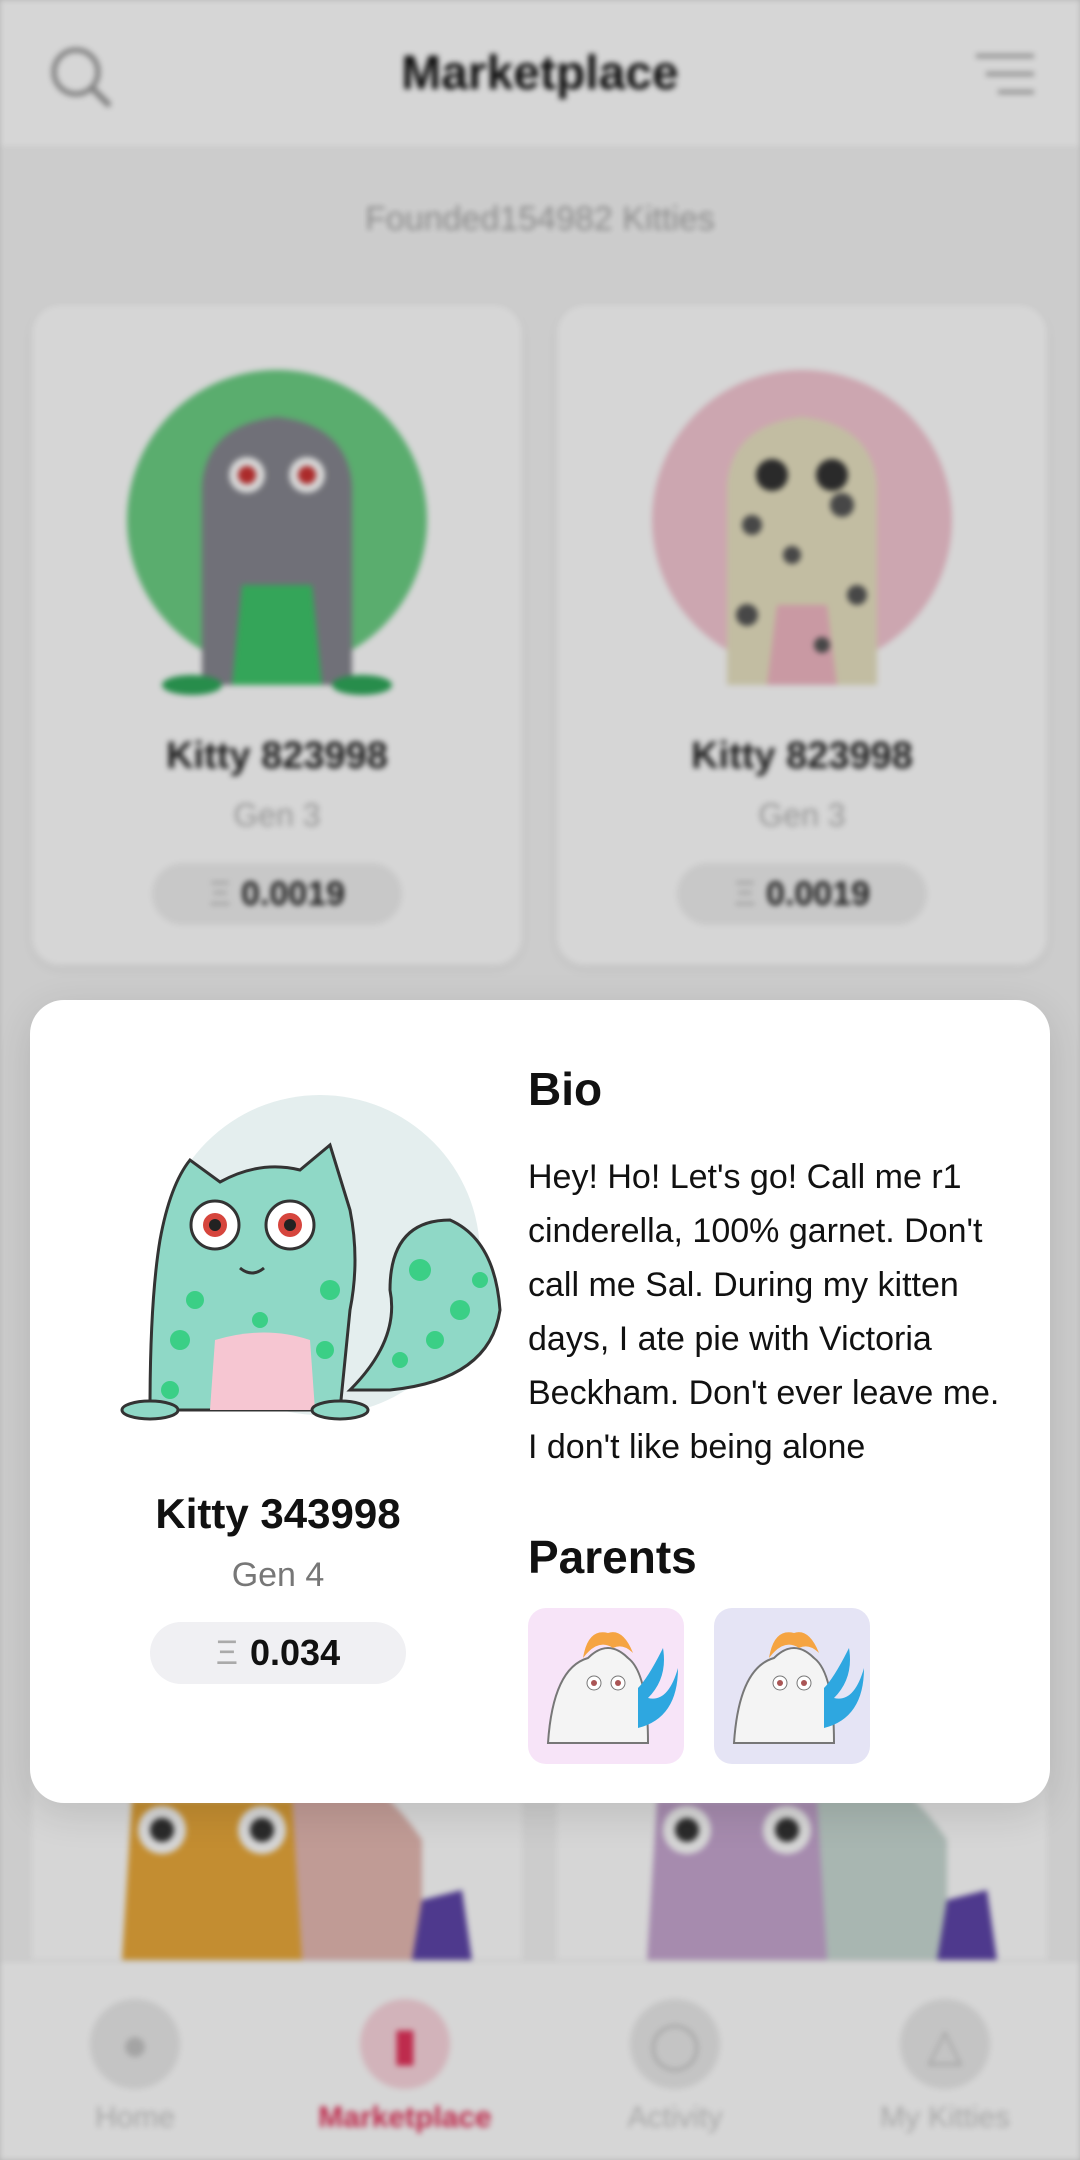 The height and width of the screenshot is (2160, 1080). Describe the element at coordinates (278, 1513) in the screenshot. I see `kitty-name: Kitty 343998` at that location.